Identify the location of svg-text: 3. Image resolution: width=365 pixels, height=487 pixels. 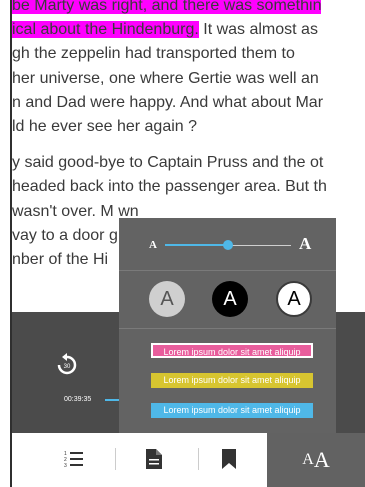
(65, 466).